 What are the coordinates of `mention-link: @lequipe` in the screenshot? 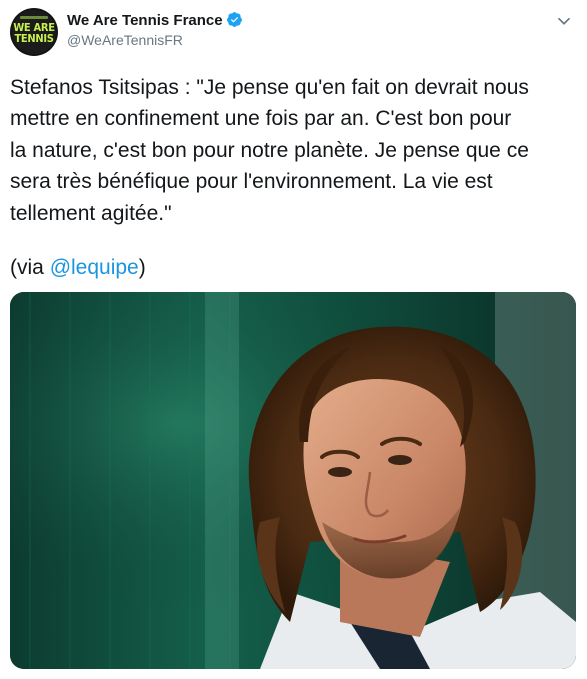 It's located at (94, 267).